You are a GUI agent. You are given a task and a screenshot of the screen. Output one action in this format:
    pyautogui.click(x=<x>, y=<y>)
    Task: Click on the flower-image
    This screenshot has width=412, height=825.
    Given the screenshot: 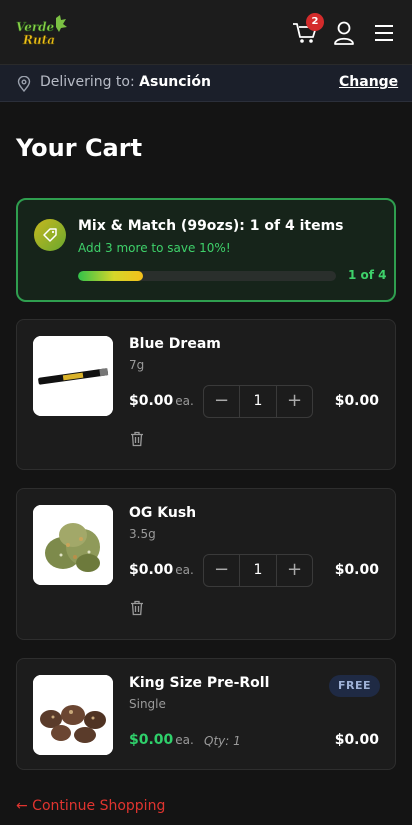 What is the action you would take?
    pyautogui.click(x=73, y=545)
    